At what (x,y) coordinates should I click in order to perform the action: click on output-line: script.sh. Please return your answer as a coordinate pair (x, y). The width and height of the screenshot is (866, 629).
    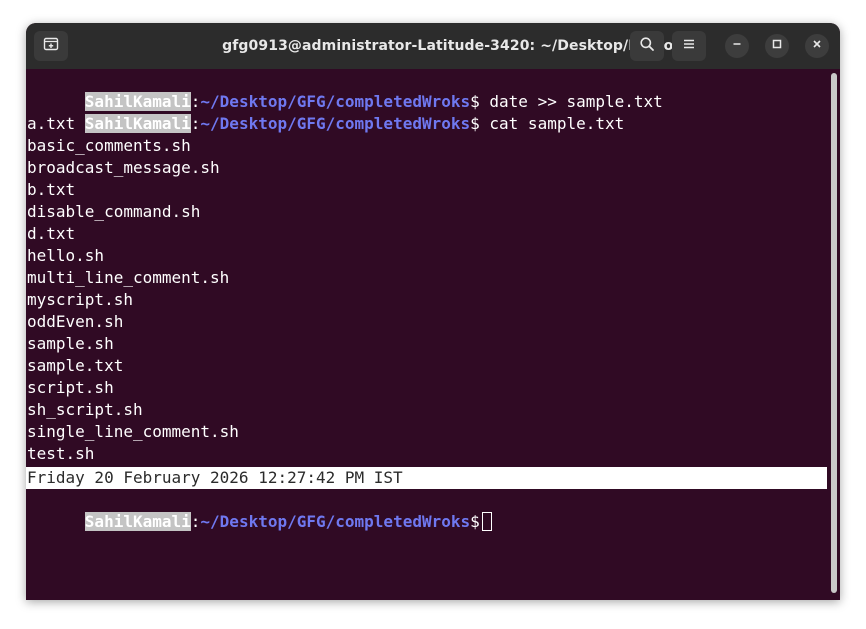
    Looking at the image, I should click on (70, 387).